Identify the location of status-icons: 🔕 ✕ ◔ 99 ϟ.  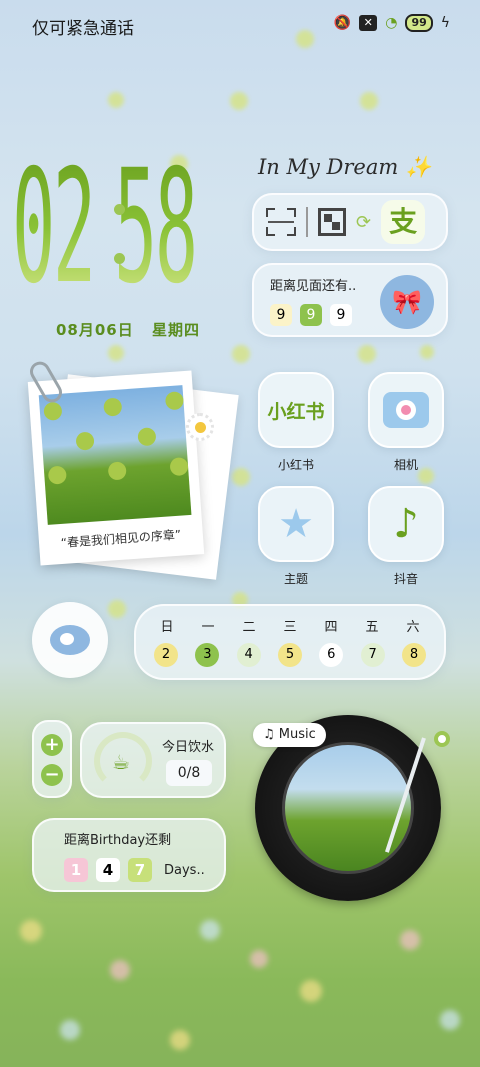
(392, 23).